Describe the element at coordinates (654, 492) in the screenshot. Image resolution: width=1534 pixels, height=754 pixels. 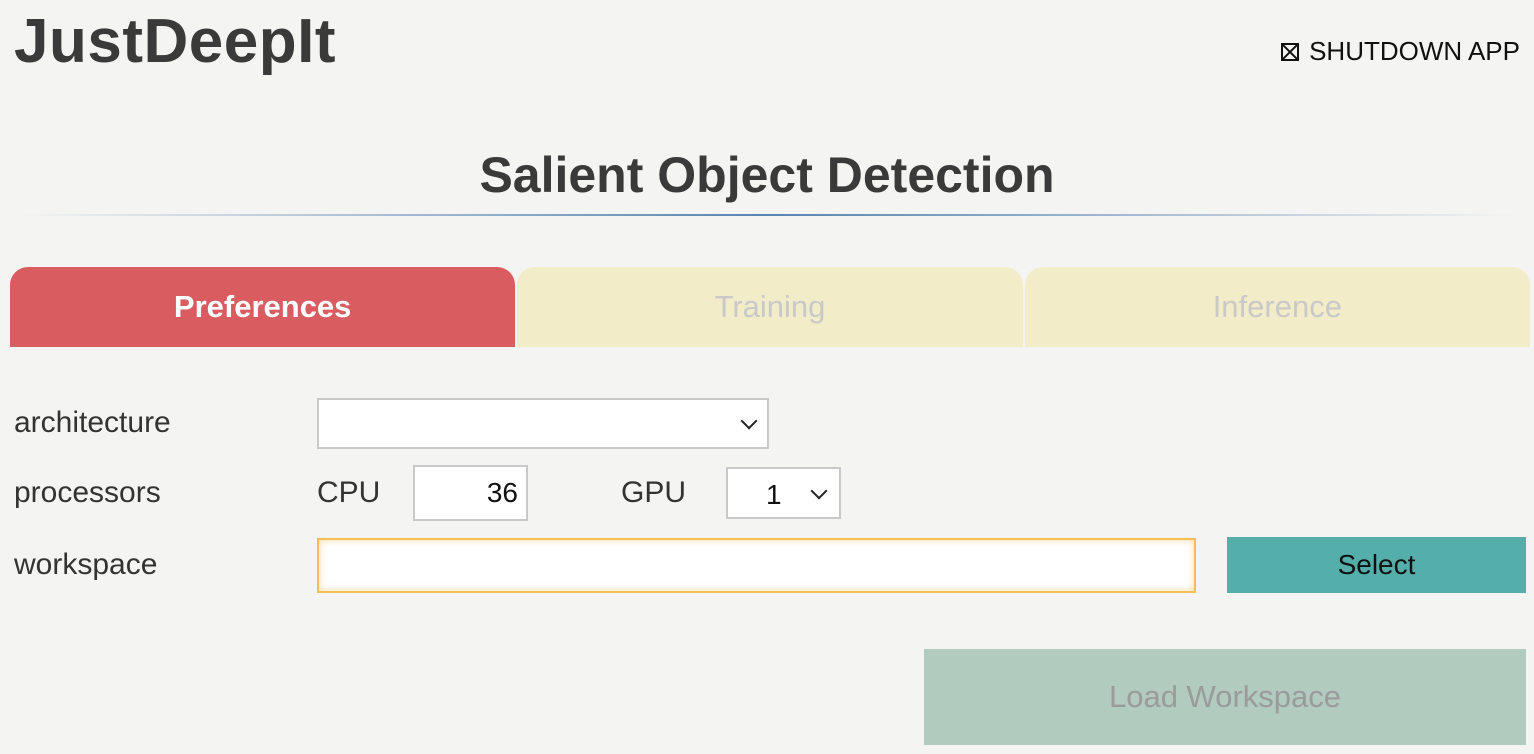
I see `gpu-label: GPU` at that location.